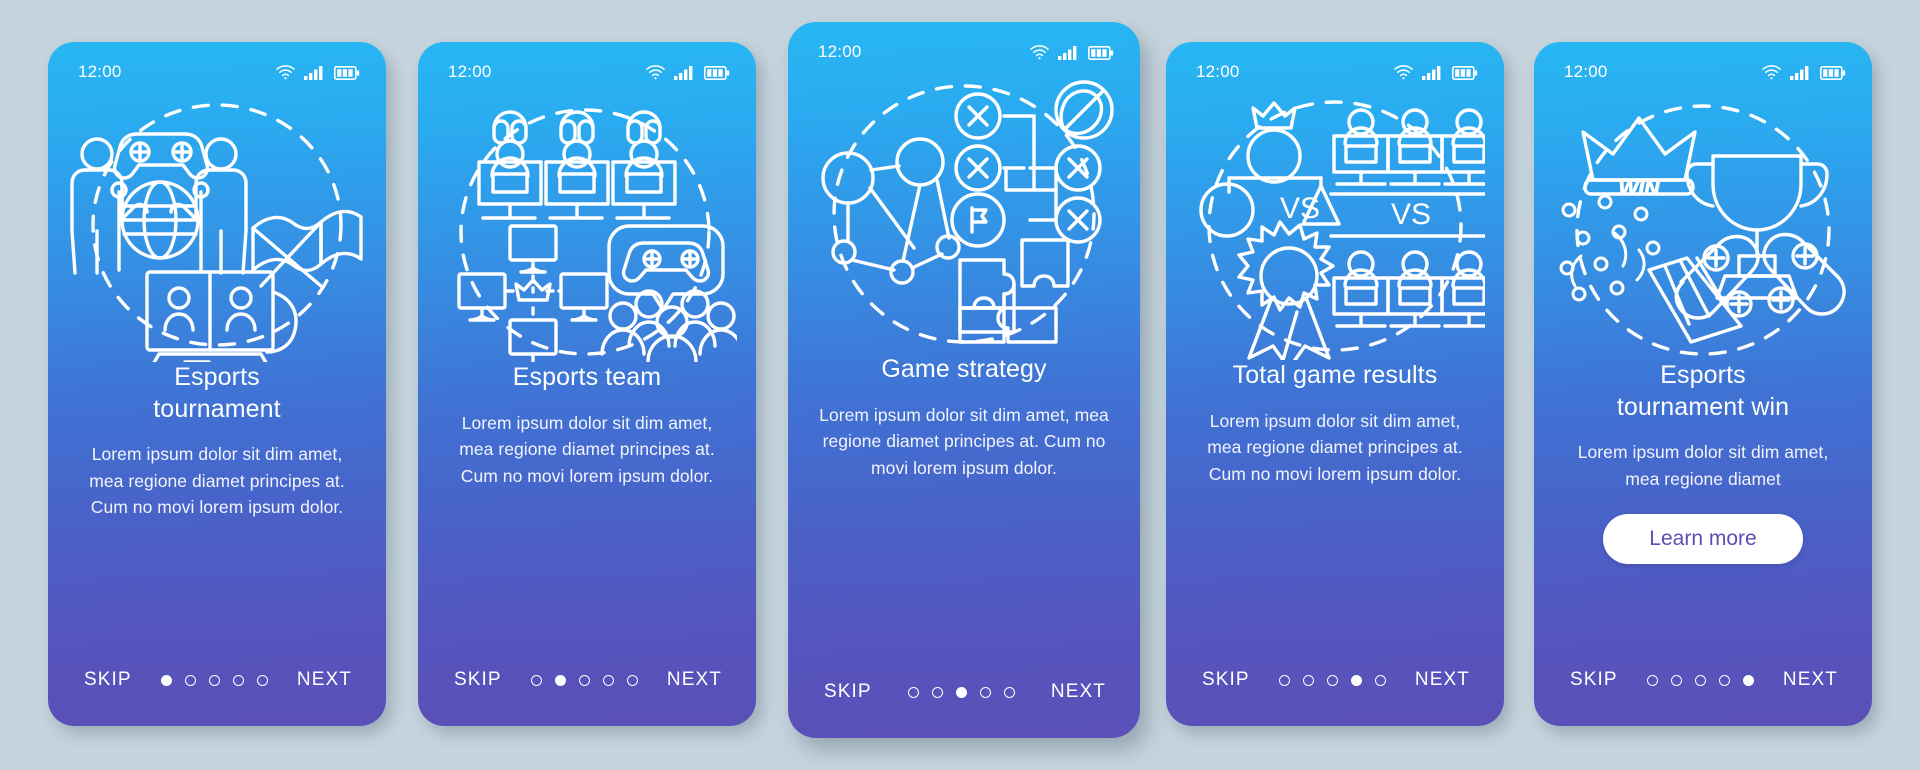 This screenshot has height=770, width=1920. I want to click on globe-icon, so click(160, 220).